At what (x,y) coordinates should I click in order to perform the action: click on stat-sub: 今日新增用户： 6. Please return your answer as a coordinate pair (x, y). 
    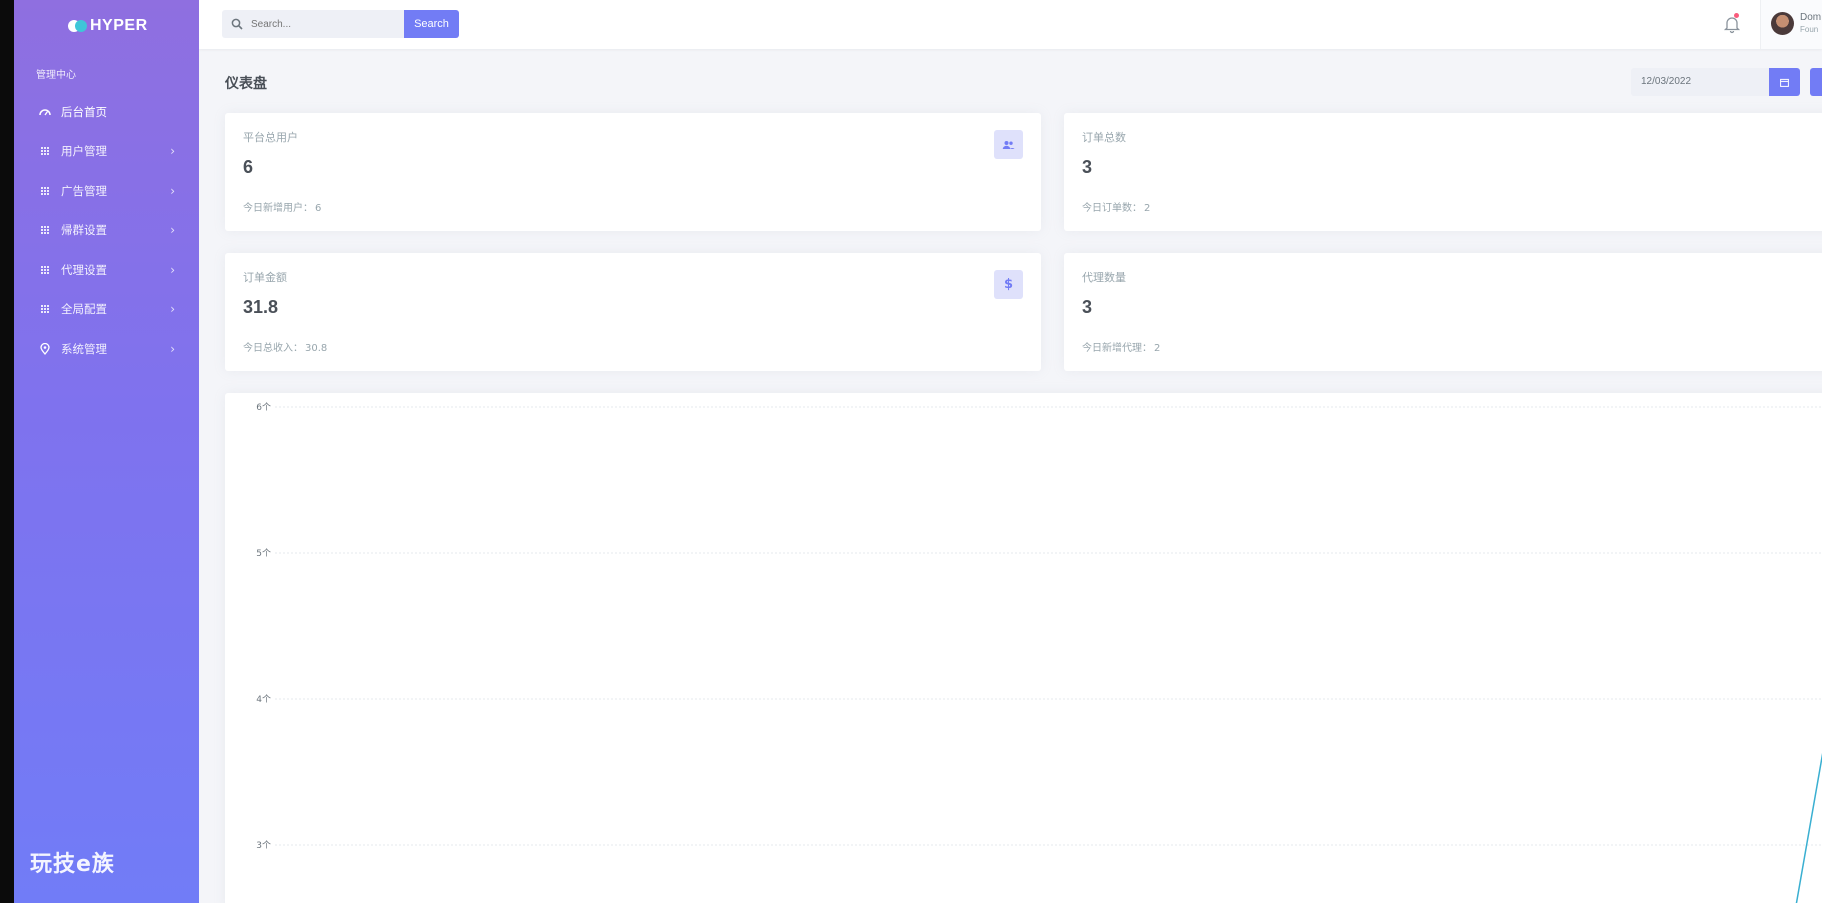
    Looking at the image, I should click on (282, 206).